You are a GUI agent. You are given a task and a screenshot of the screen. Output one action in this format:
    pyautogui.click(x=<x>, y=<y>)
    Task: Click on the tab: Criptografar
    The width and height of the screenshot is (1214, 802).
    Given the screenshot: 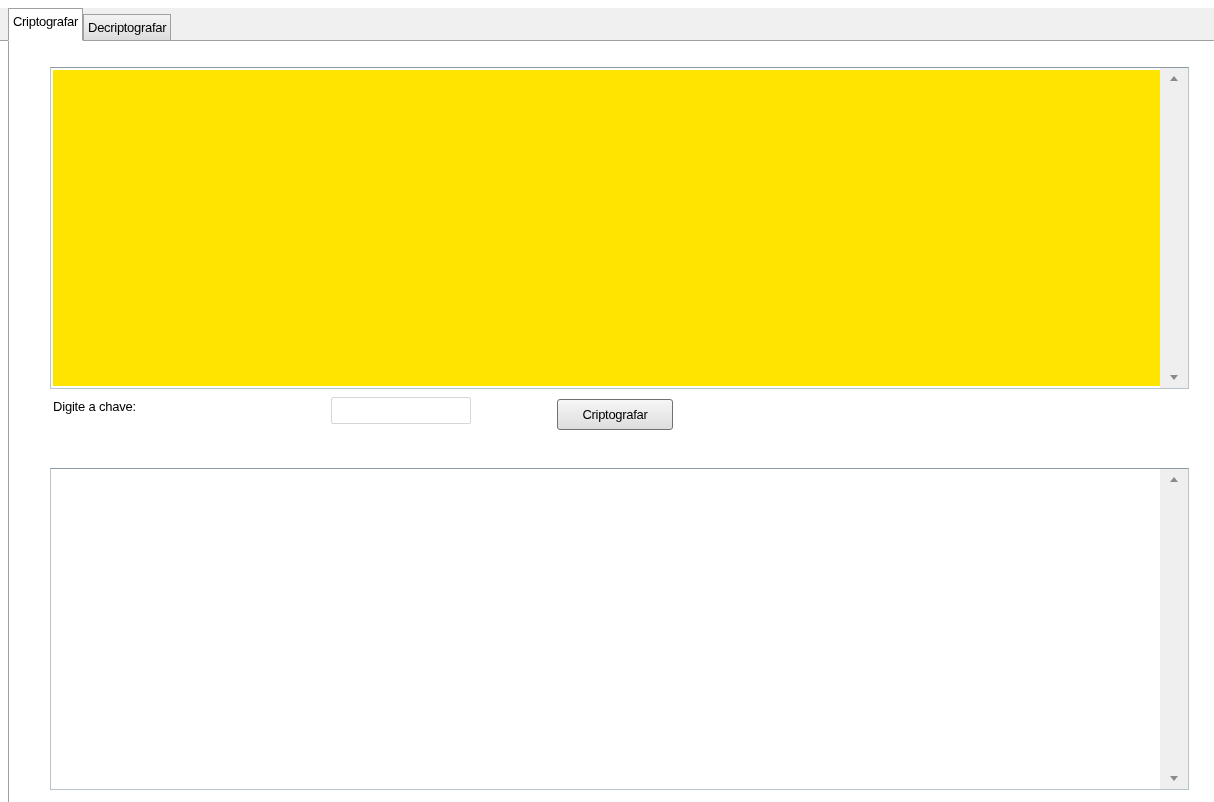 What is the action you would take?
    pyautogui.click(x=46, y=24)
    